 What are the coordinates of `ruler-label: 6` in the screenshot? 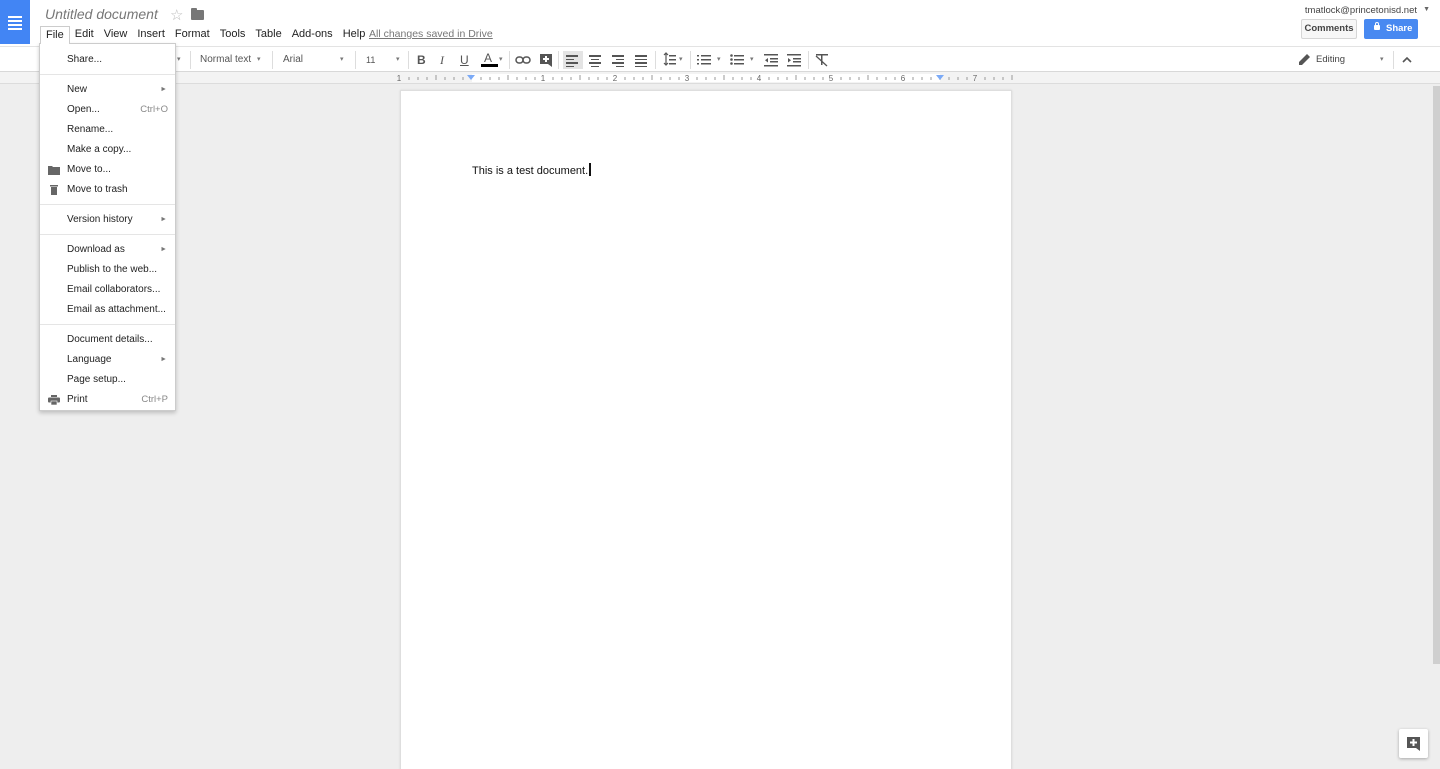 It's located at (903, 78).